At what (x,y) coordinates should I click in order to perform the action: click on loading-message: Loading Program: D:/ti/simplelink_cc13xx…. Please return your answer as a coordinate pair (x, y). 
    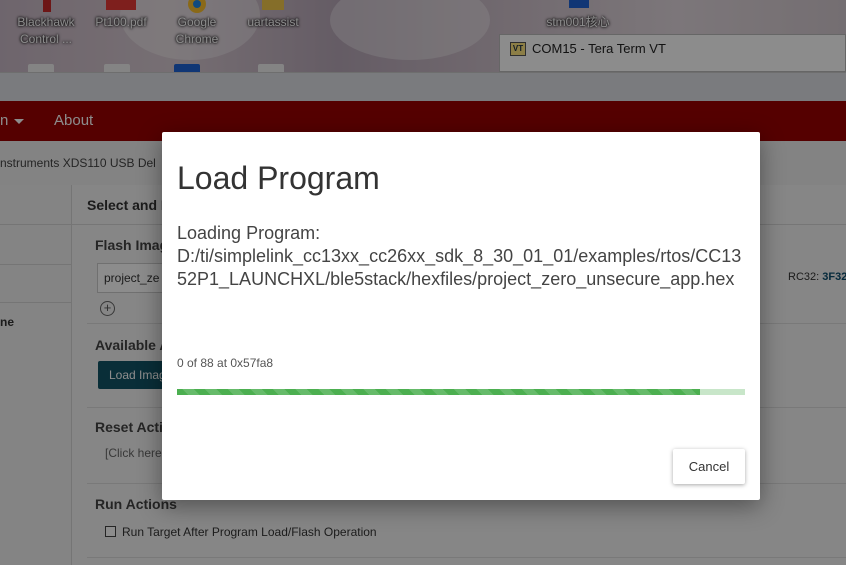
    Looking at the image, I should click on (459, 256).